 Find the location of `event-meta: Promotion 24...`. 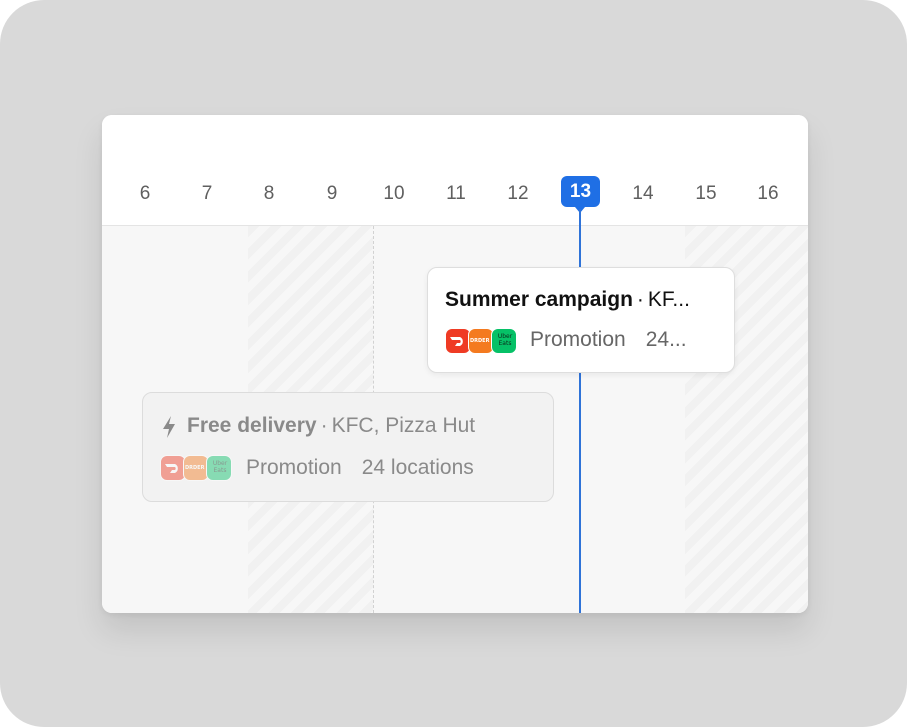

event-meta: Promotion 24... is located at coordinates (608, 339).